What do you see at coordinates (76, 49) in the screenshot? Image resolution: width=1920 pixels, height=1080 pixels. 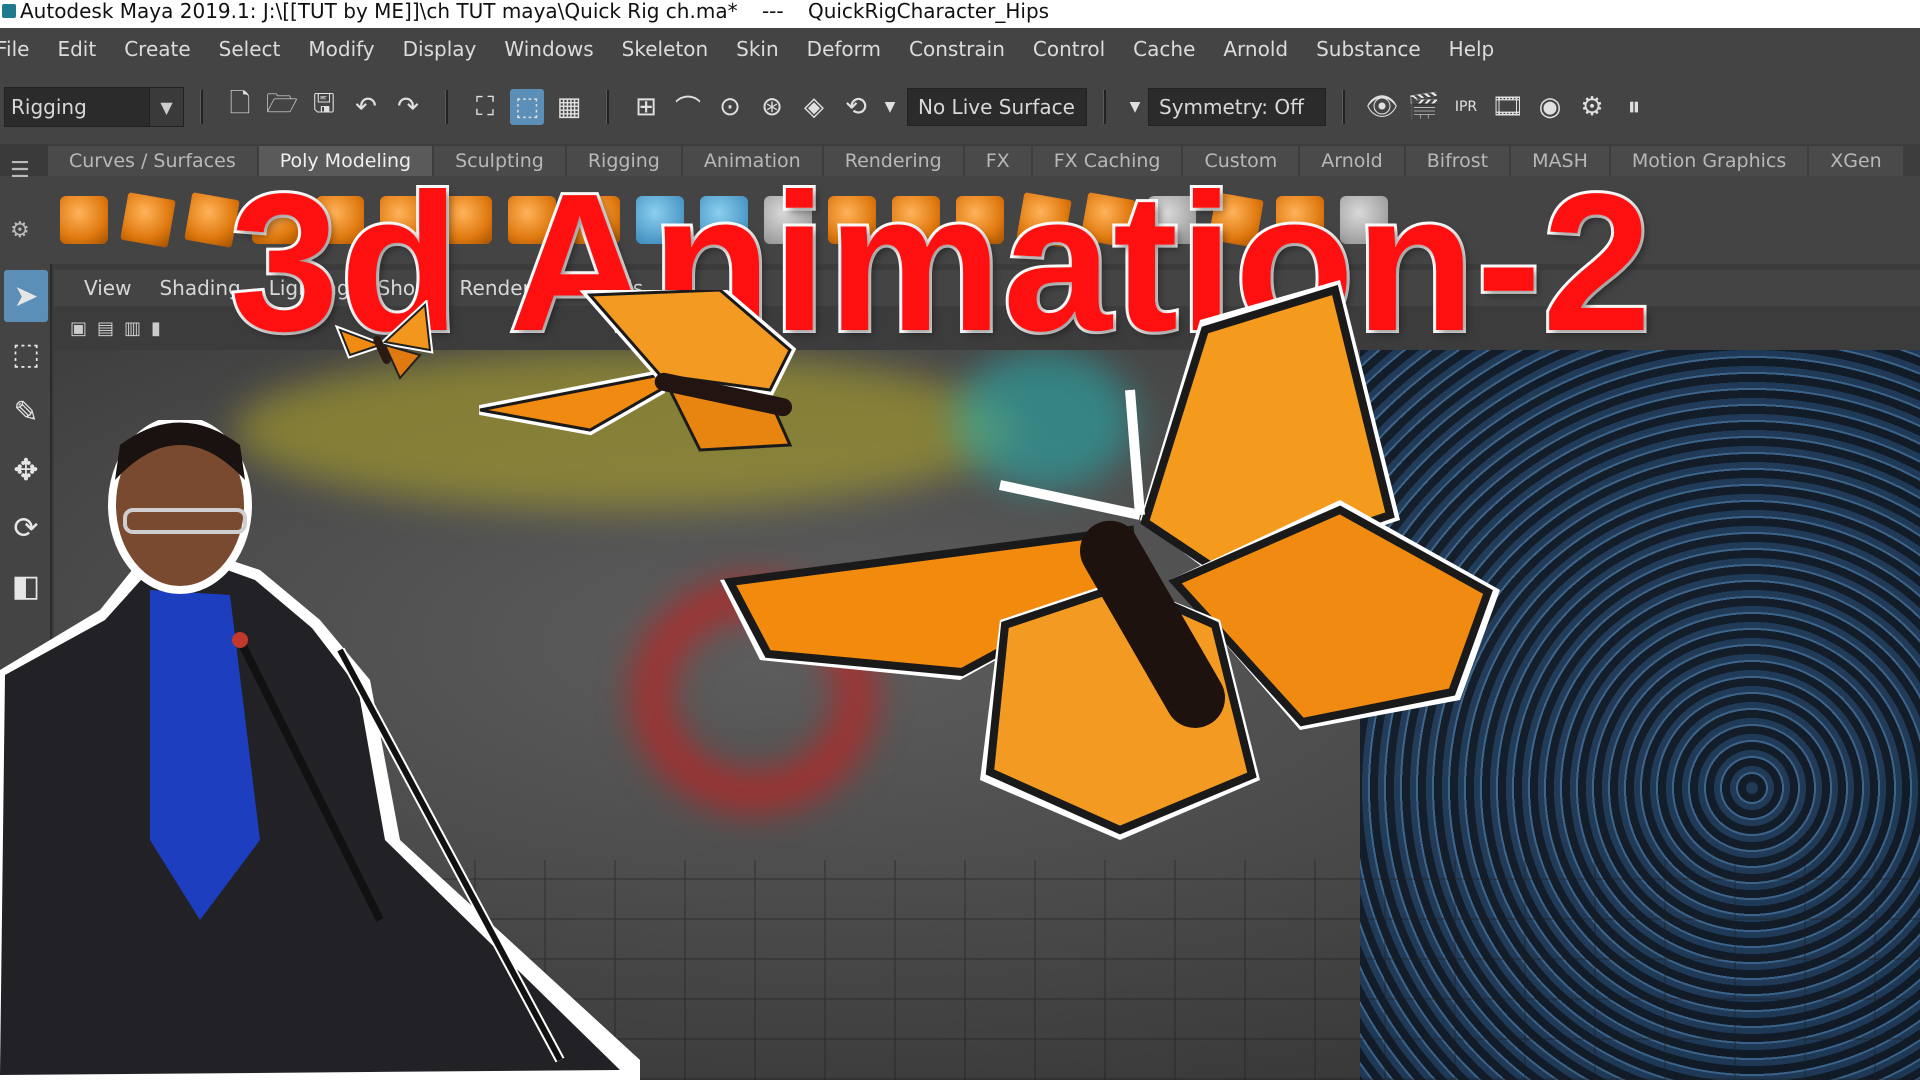 I see `menu-edit: Edit` at bounding box center [76, 49].